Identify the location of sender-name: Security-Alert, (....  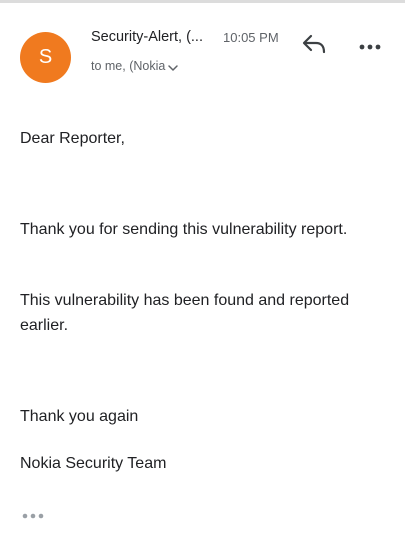
(147, 37).